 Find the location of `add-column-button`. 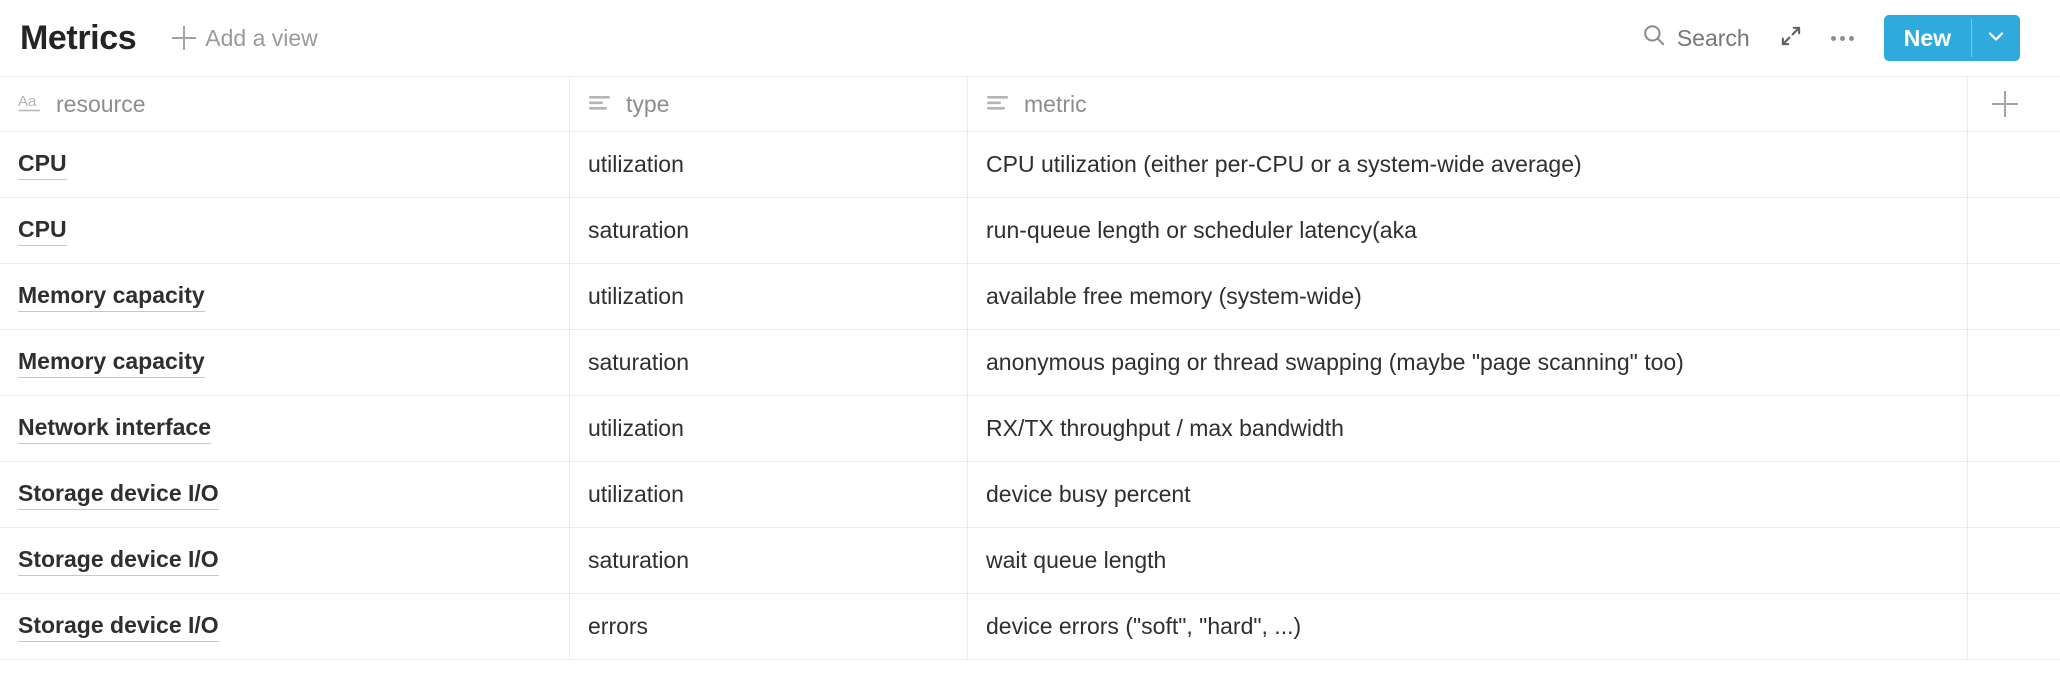

add-column-button is located at coordinates (2014, 104).